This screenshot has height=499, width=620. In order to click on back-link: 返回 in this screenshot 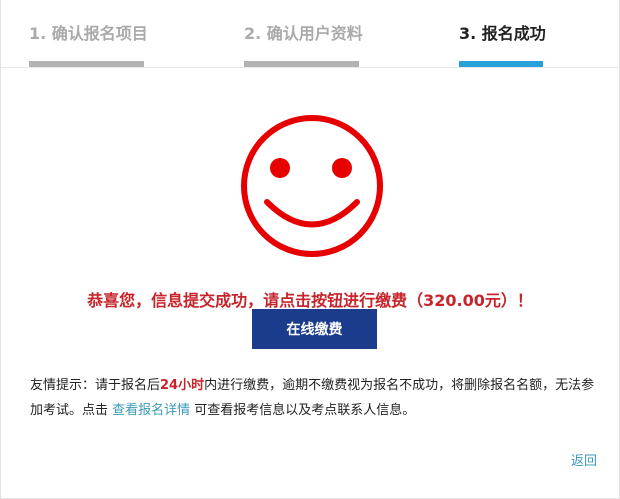, I will do `click(584, 459)`.